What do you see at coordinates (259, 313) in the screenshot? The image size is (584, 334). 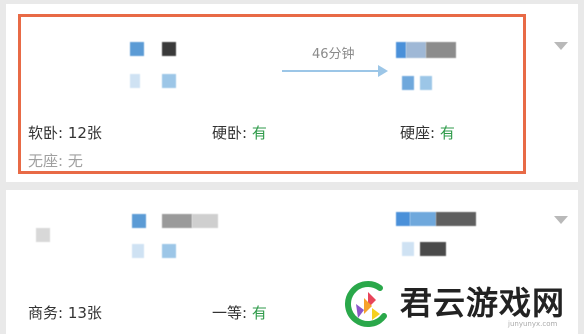 I see `seat-value: 有` at bounding box center [259, 313].